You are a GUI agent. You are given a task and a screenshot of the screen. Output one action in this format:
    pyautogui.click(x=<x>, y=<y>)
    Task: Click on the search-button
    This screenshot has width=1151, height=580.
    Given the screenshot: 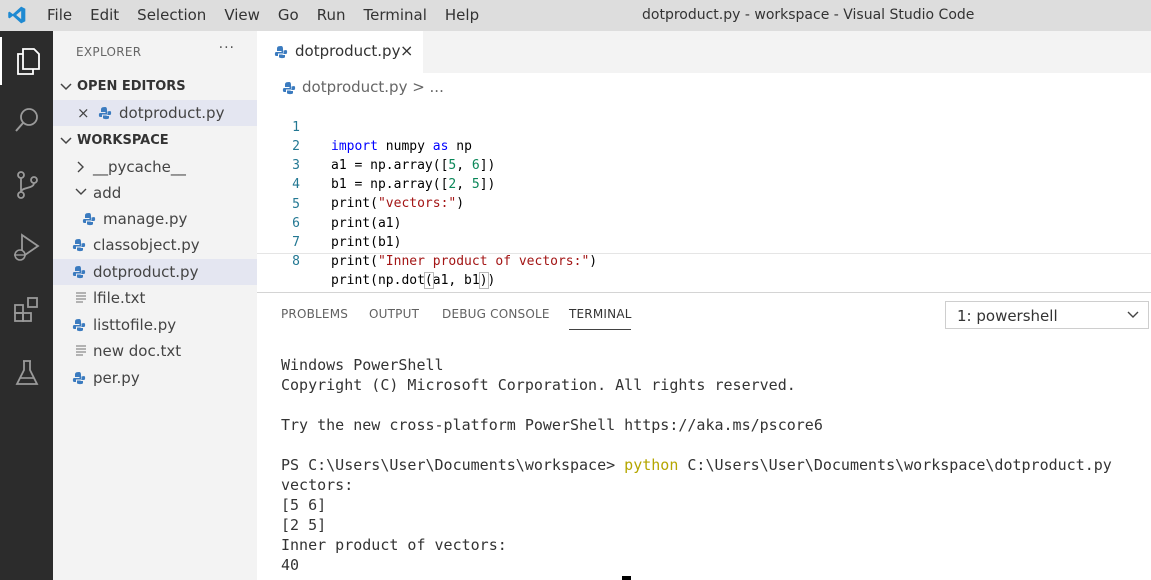 What is the action you would take?
    pyautogui.click(x=26, y=121)
    